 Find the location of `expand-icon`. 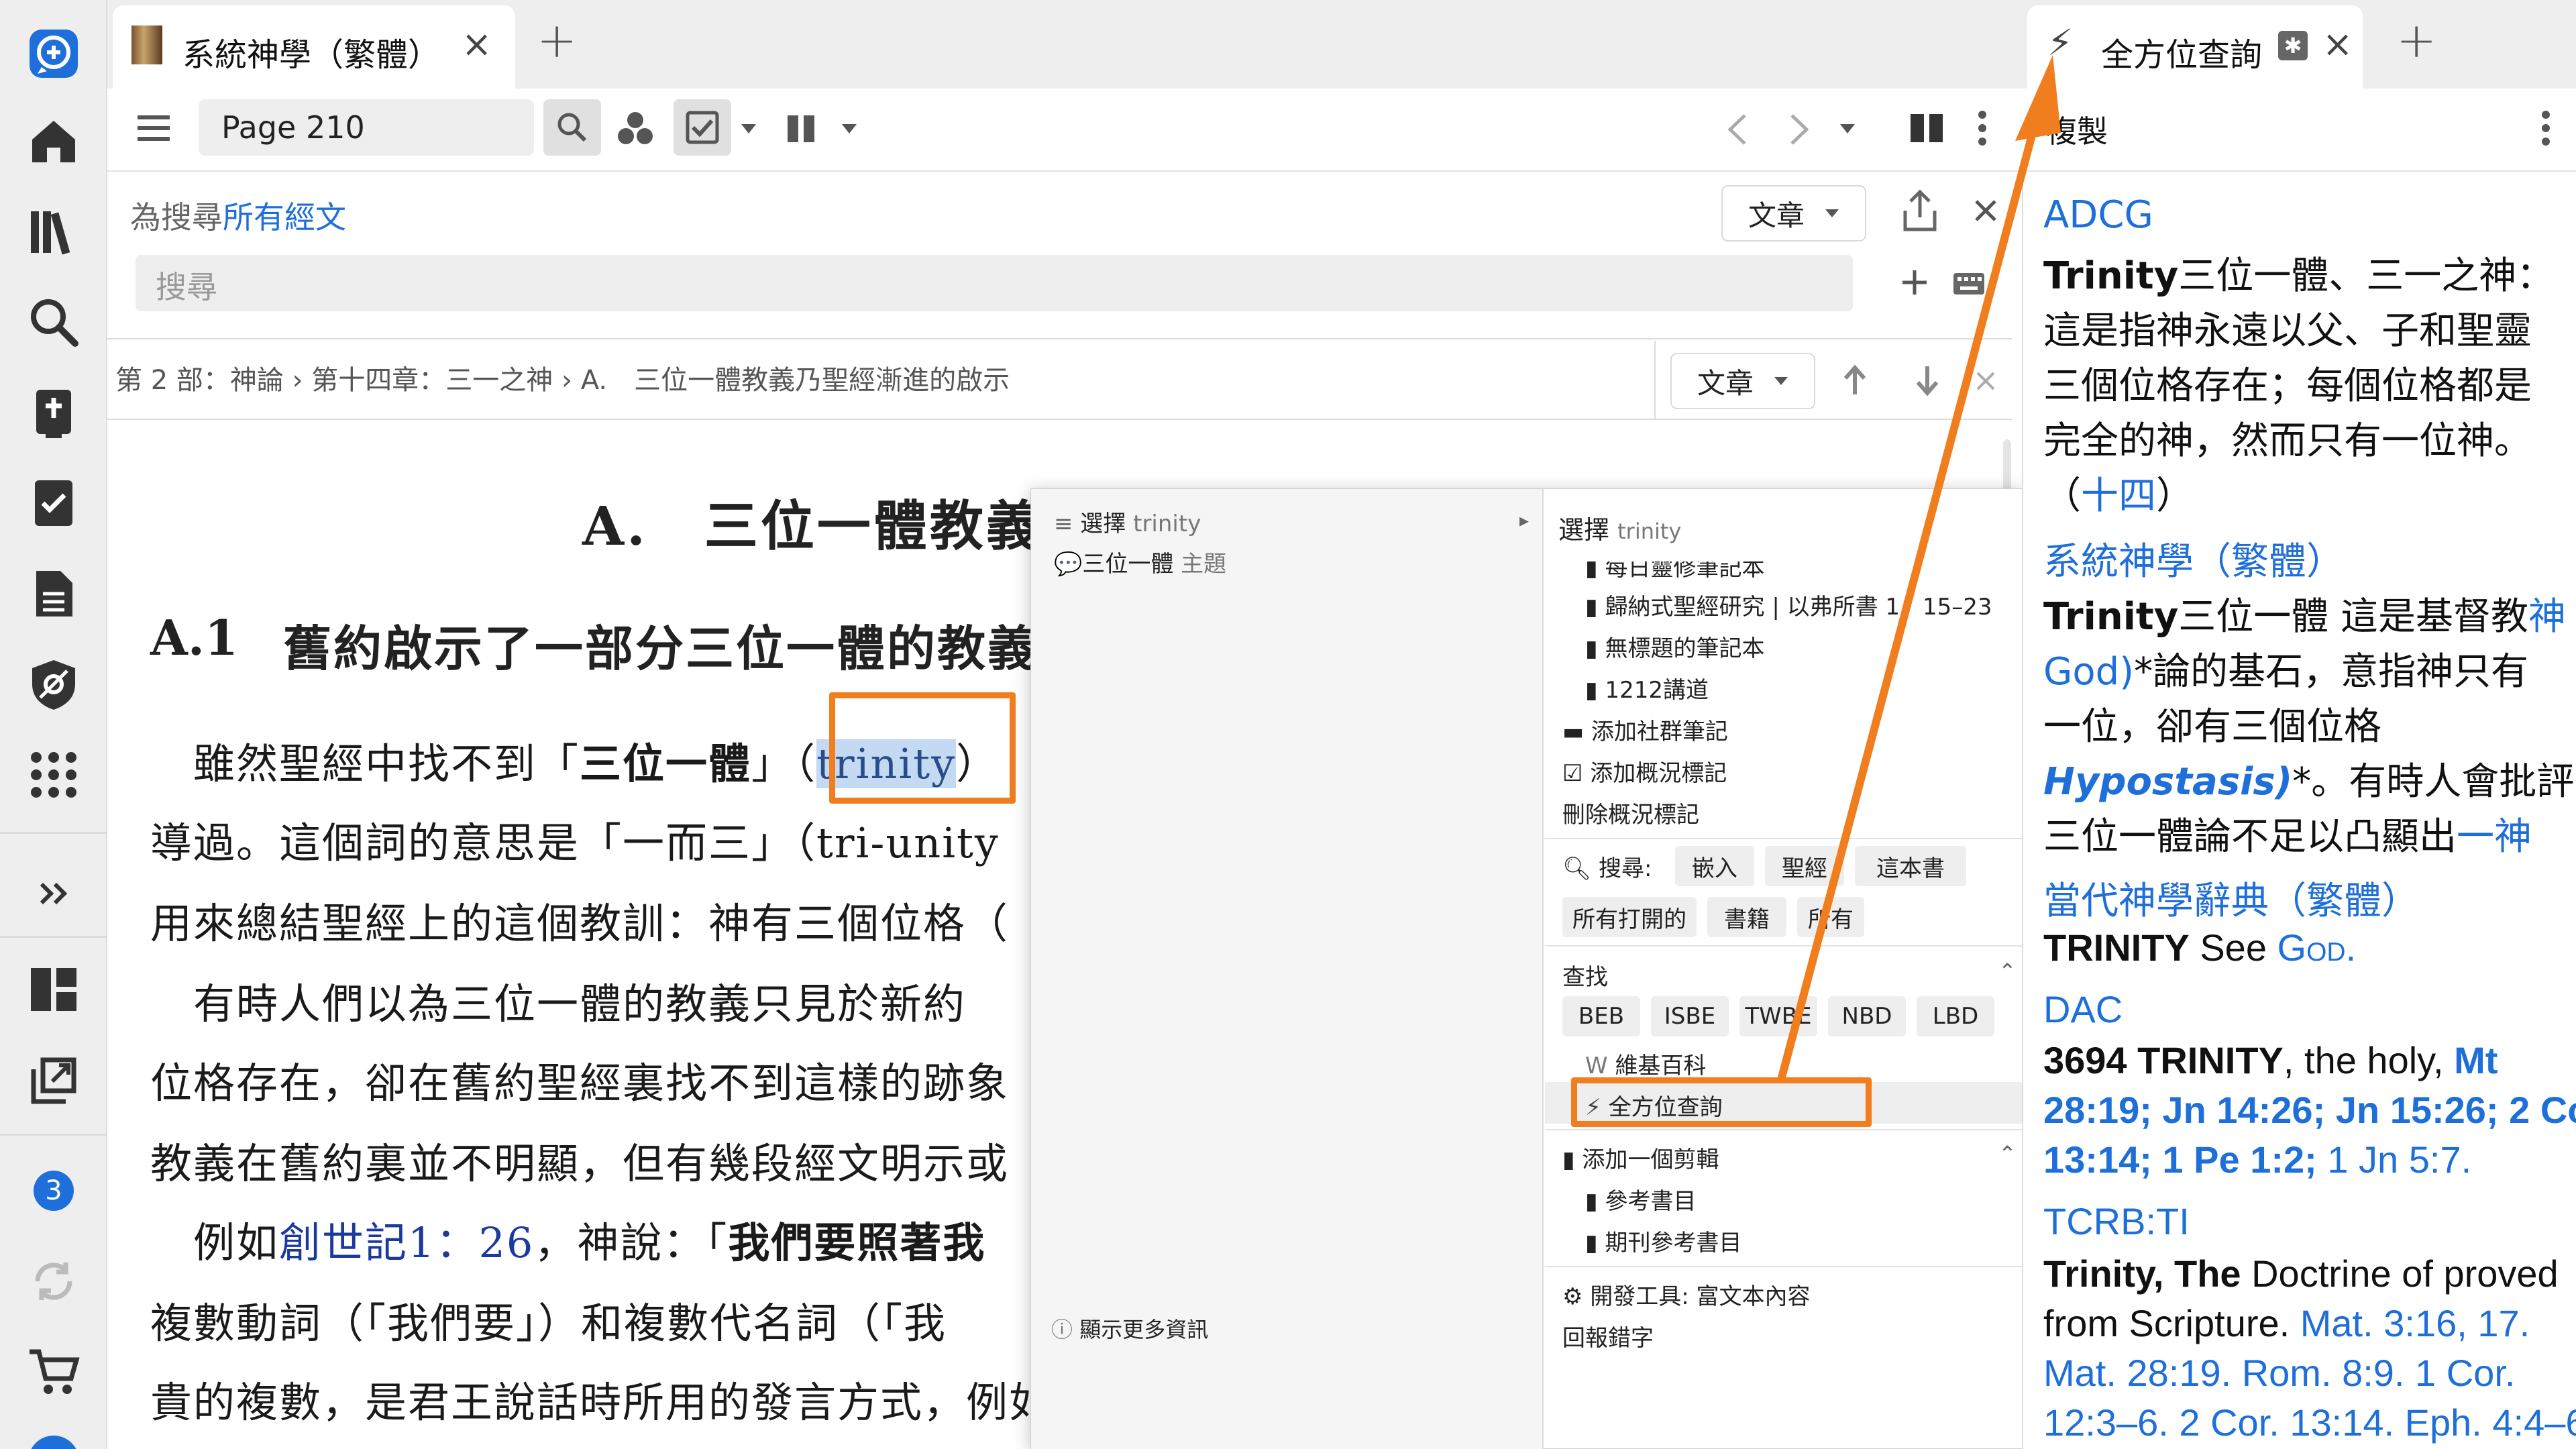

expand-icon is located at coordinates (53, 893).